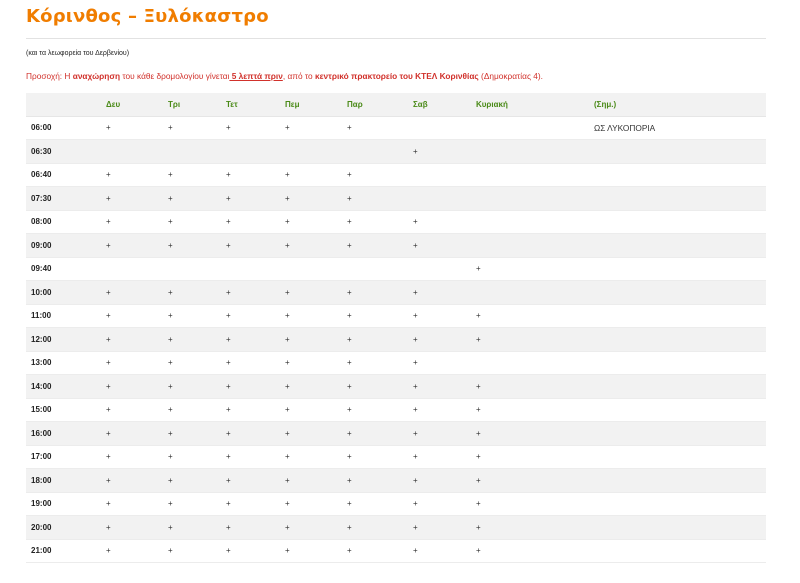 The height and width of the screenshot is (583, 800). Describe the element at coordinates (66, 151) in the screenshot. I see `departure-time: 06:30` at that location.